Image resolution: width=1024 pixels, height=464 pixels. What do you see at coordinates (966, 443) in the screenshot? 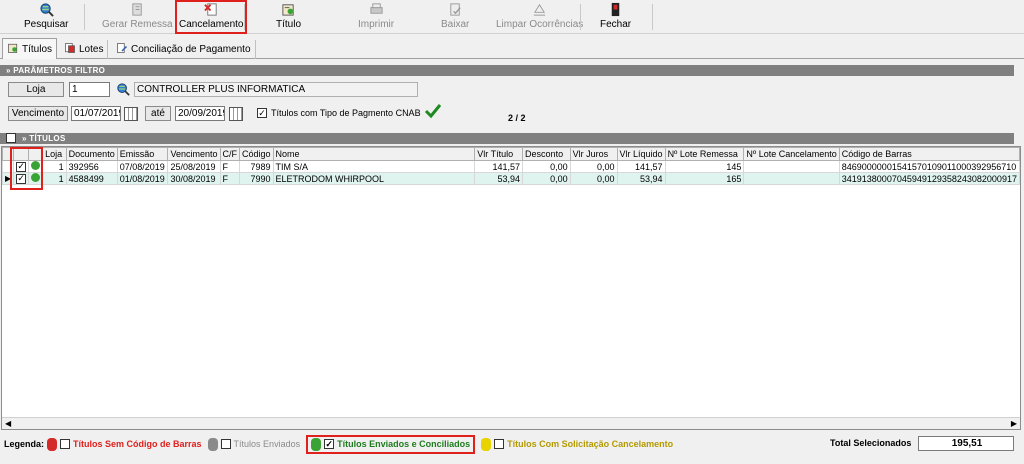
I see `total-value: 195,51` at bounding box center [966, 443].